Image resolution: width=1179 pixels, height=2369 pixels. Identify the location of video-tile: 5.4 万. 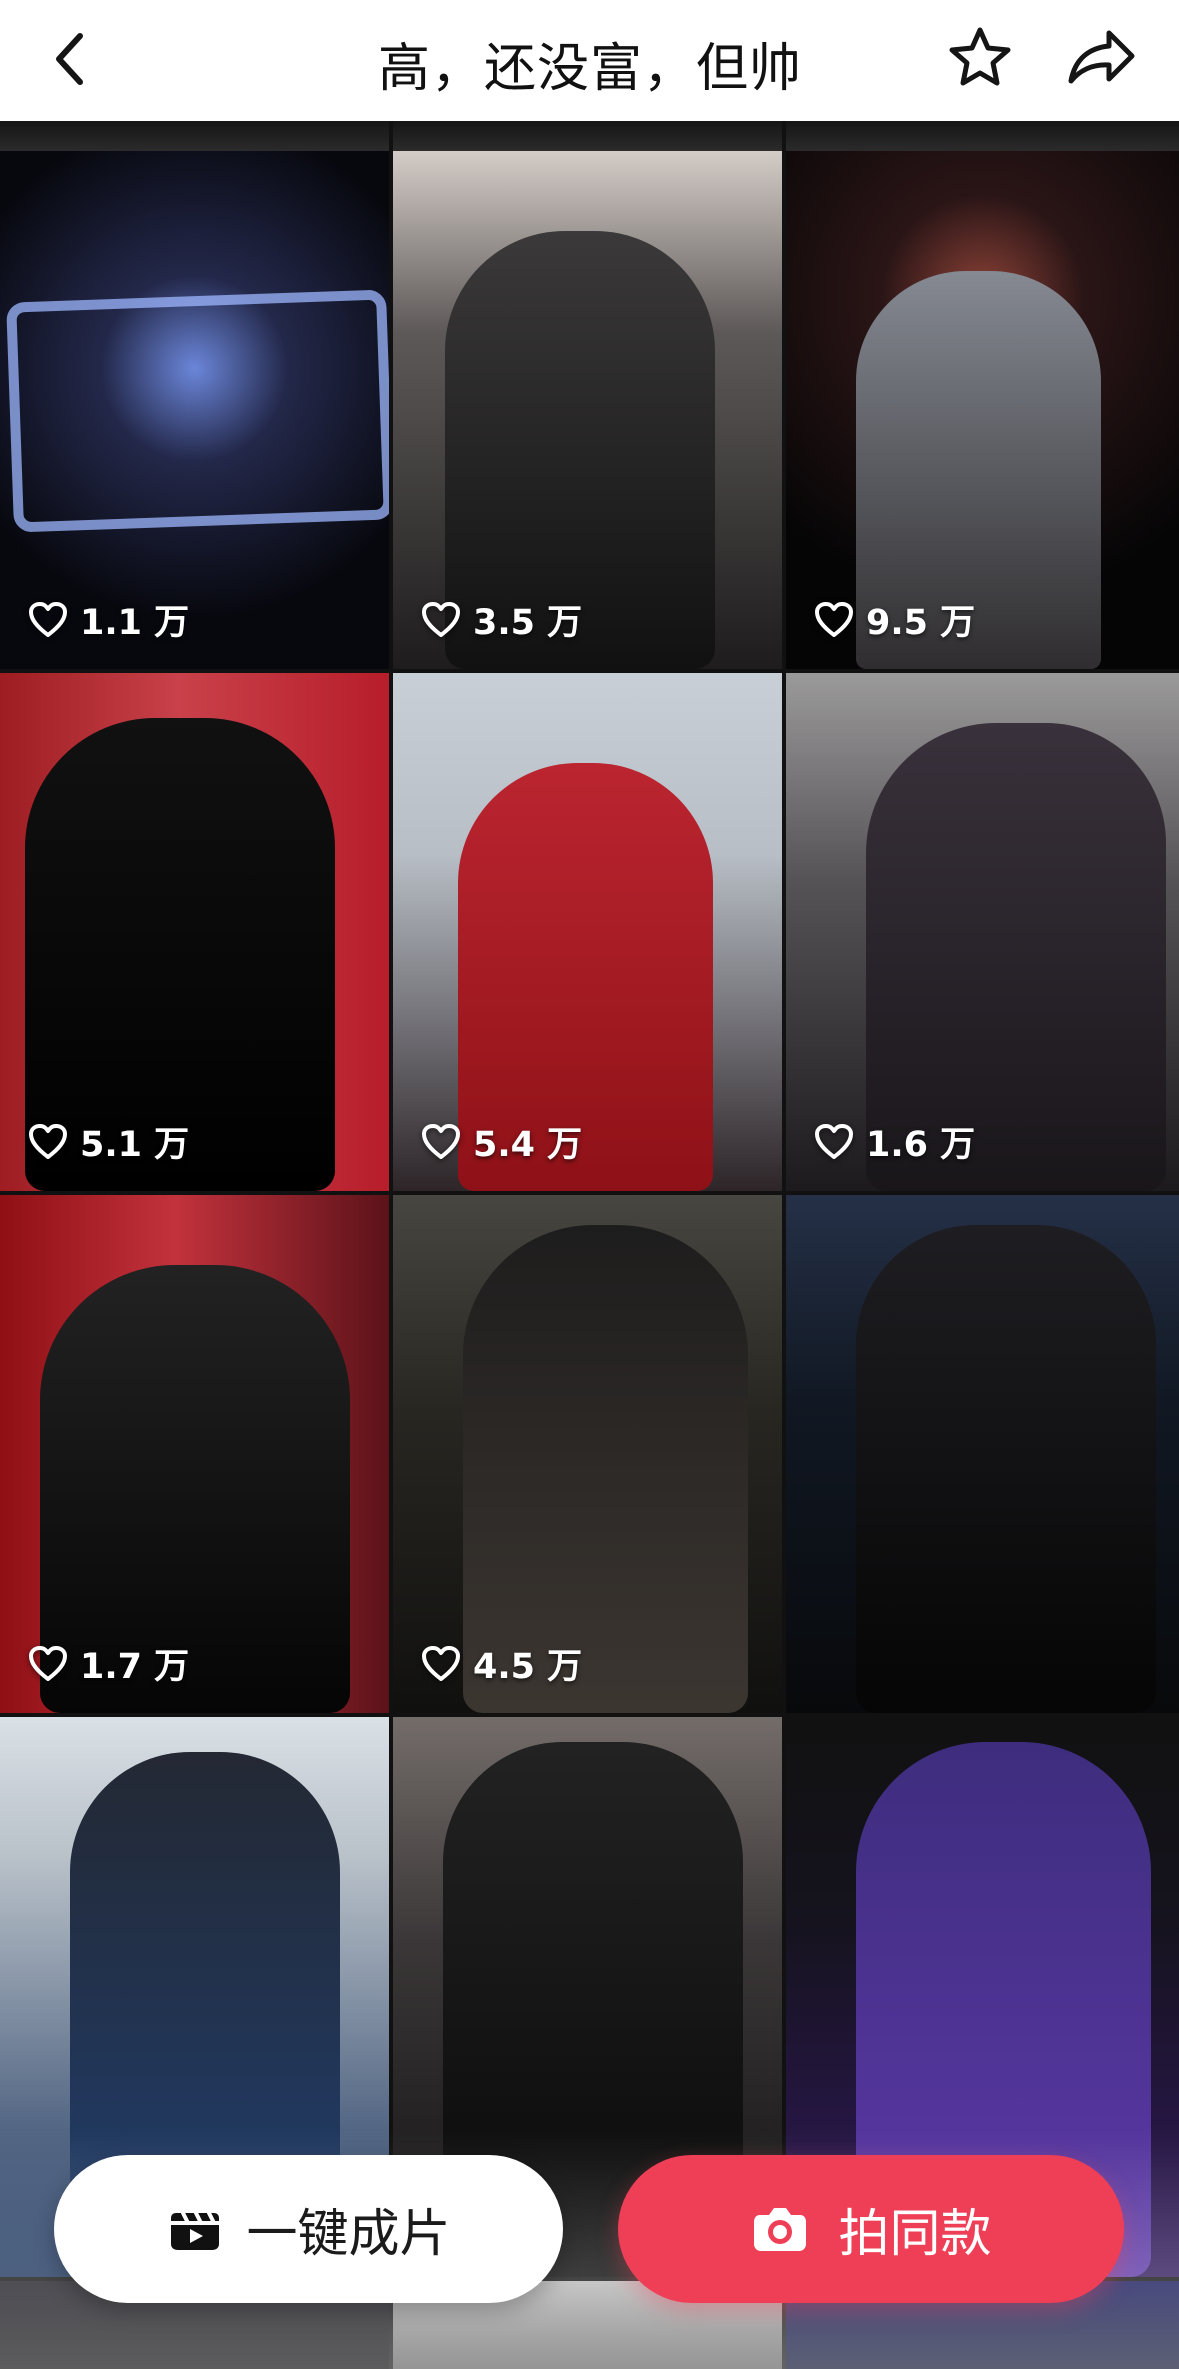
(587, 932).